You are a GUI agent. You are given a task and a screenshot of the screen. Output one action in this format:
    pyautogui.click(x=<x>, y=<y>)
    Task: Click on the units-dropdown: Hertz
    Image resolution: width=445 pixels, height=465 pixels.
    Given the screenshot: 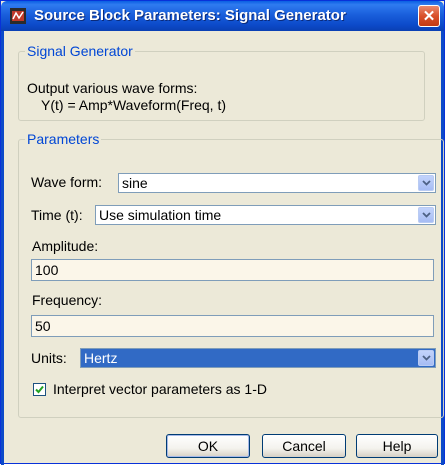 What is the action you would take?
    pyautogui.click(x=258, y=358)
    